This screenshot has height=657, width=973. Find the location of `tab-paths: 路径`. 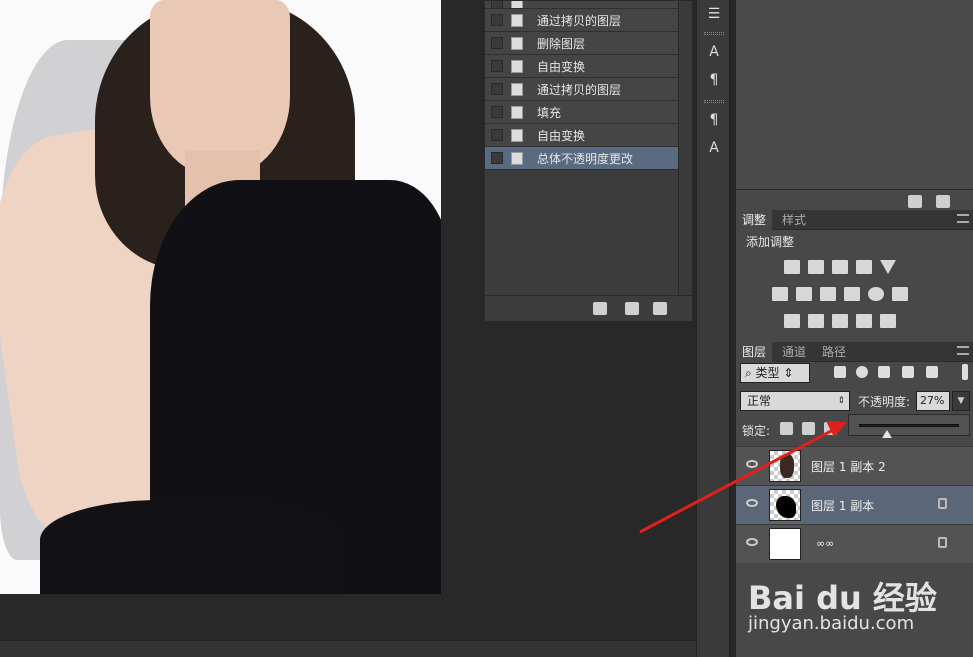

tab-paths: 路径 is located at coordinates (834, 352).